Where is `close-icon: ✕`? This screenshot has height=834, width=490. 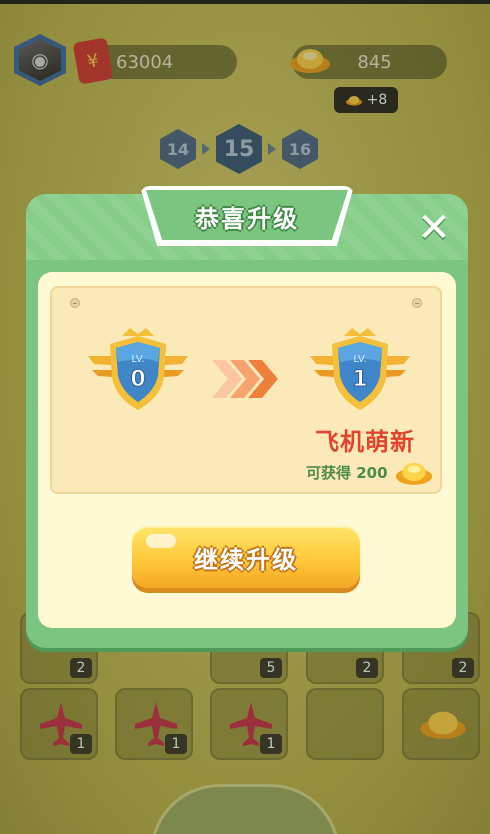 close-icon: ✕ is located at coordinates (434, 228).